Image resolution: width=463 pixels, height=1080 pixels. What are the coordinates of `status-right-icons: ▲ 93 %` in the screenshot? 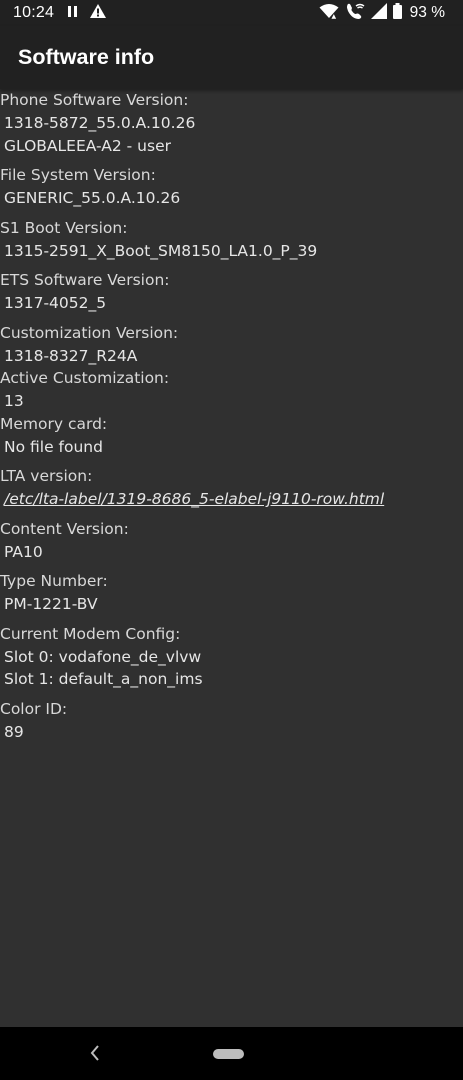 It's located at (382, 13).